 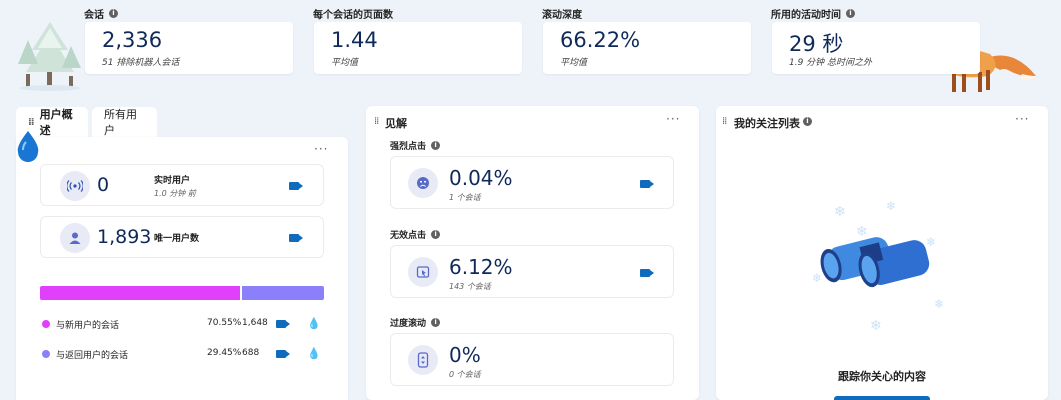 What do you see at coordinates (75, 238) in the screenshot?
I see `user-icon` at bounding box center [75, 238].